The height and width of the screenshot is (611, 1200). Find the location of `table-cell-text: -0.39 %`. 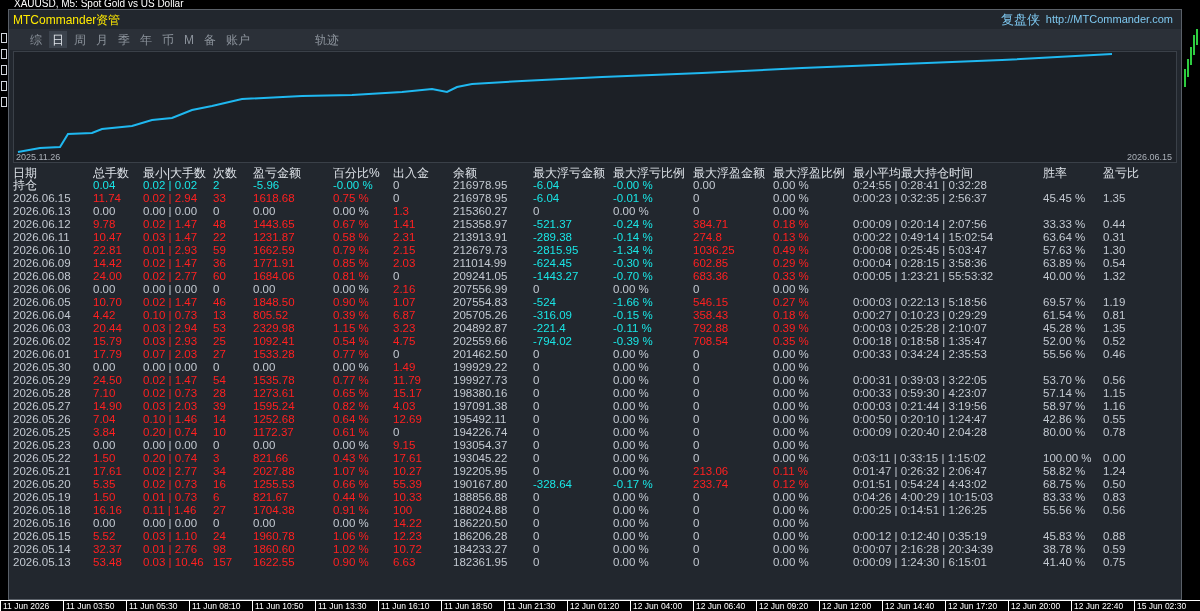

table-cell-text: -0.39 % is located at coordinates (633, 341).